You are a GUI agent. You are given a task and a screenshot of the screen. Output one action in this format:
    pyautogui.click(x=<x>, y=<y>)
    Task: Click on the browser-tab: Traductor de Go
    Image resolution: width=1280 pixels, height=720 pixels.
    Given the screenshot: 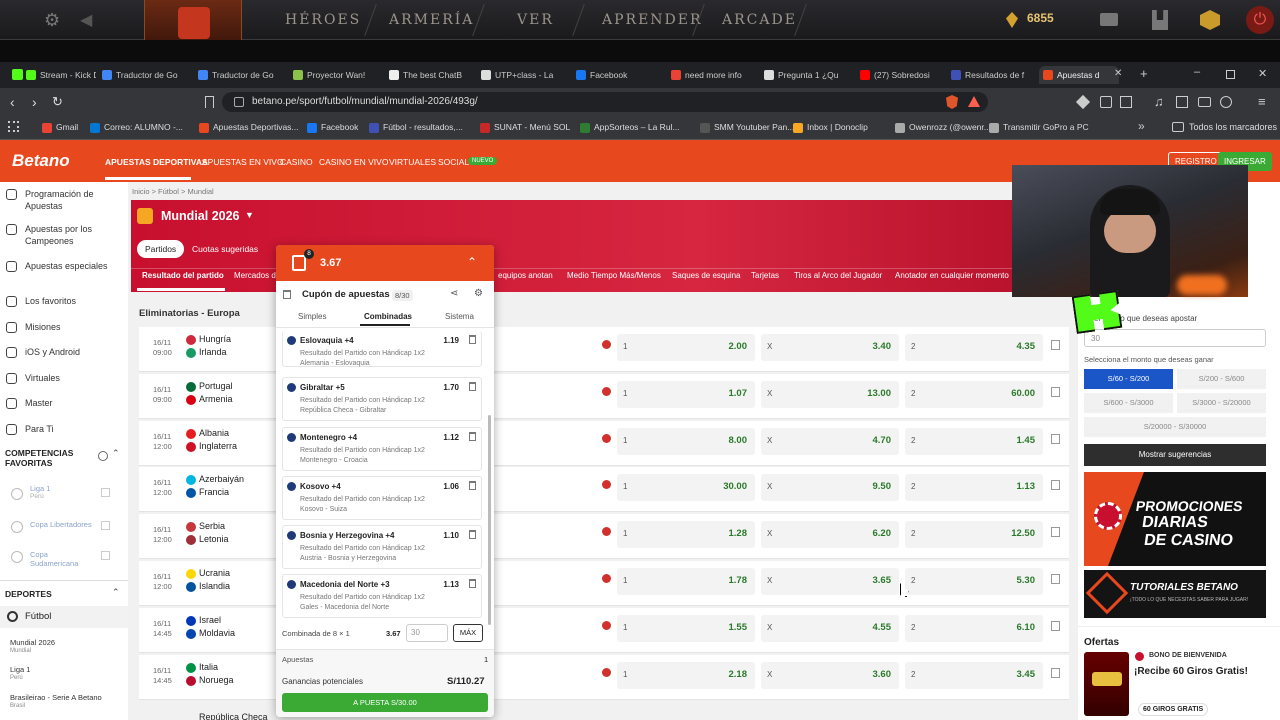 What is the action you would take?
    pyautogui.click(x=240, y=75)
    